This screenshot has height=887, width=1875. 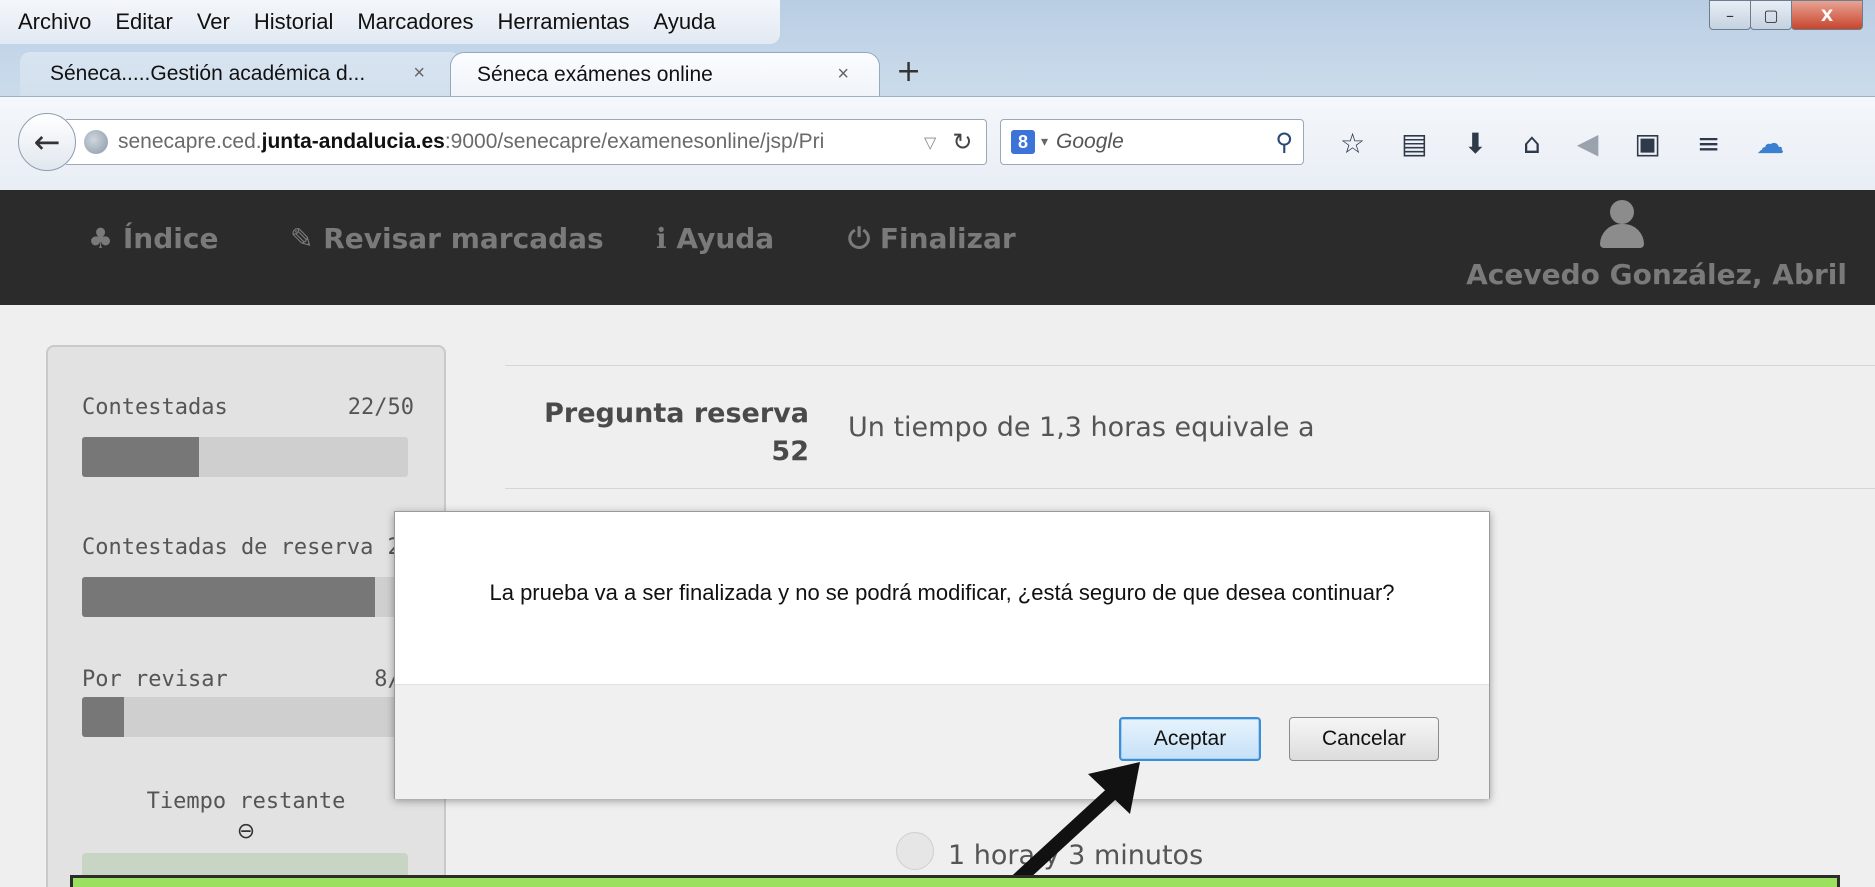 I want to click on url-dropdown-icon: ▽, so click(x=930, y=142).